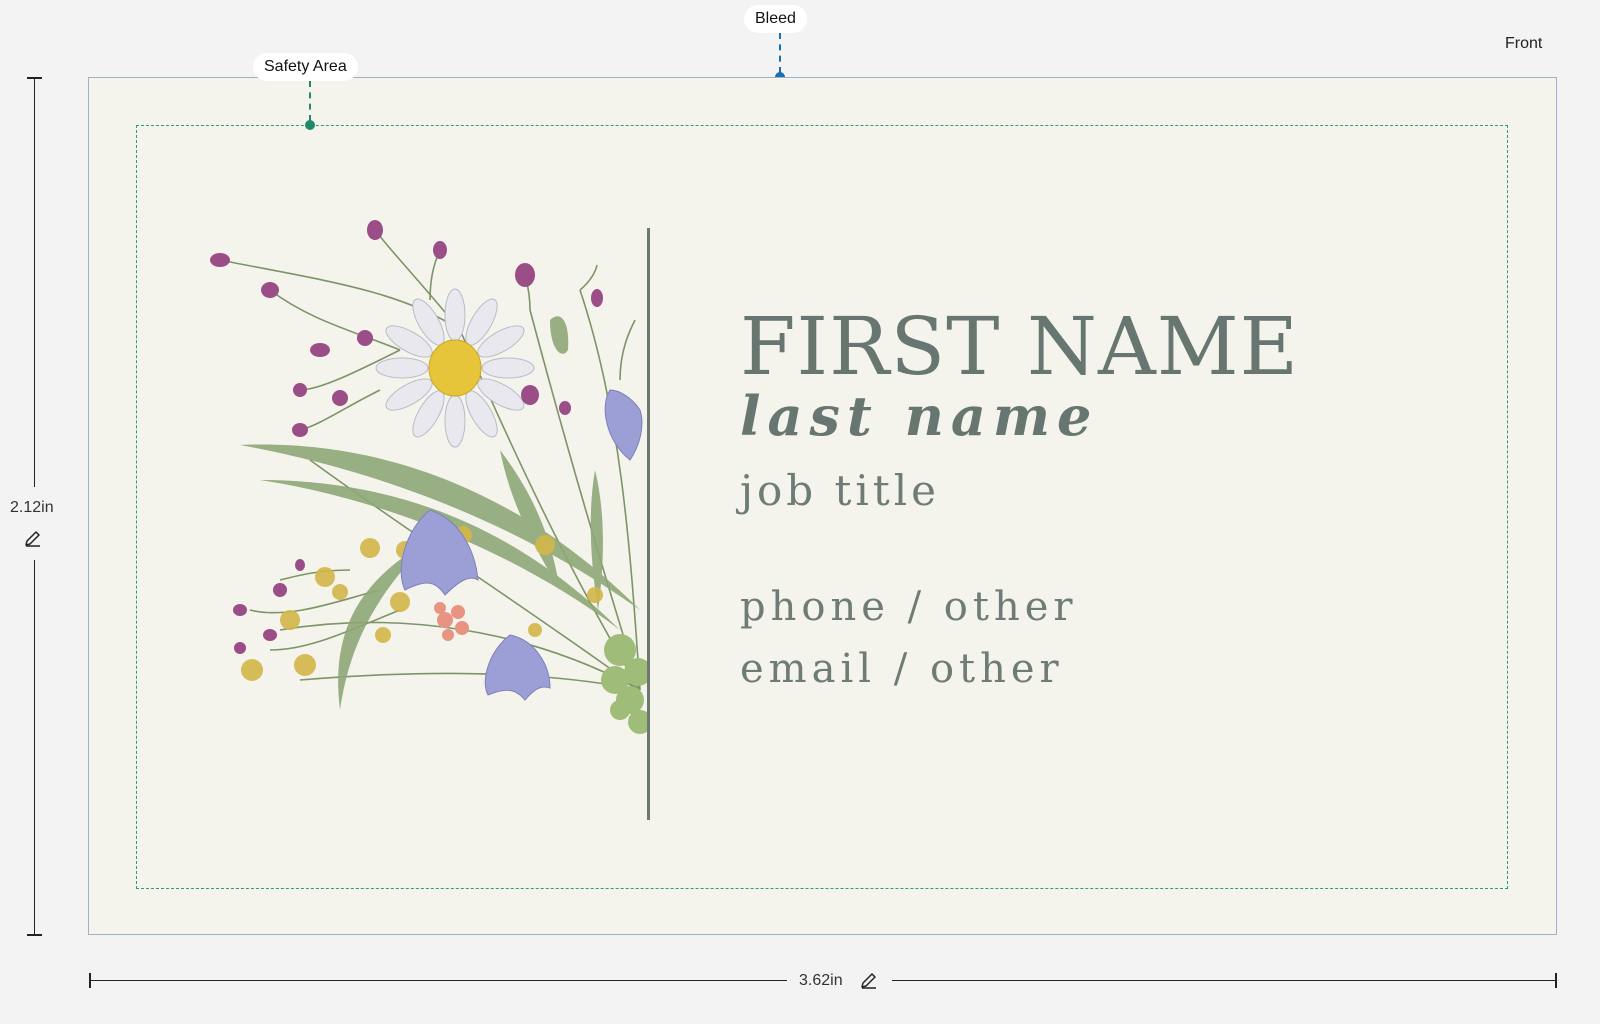 This screenshot has width=1600, height=1024. What do you see at coordinates (34, 747) in the screenshot?
I see `height-dimension-line-bottom` at bounding box center [34, 747].